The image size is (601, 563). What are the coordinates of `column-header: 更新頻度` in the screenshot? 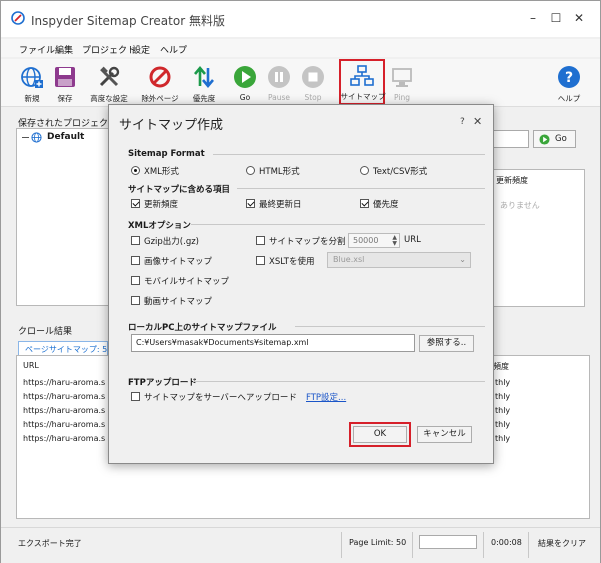 It's located at (512, 180).